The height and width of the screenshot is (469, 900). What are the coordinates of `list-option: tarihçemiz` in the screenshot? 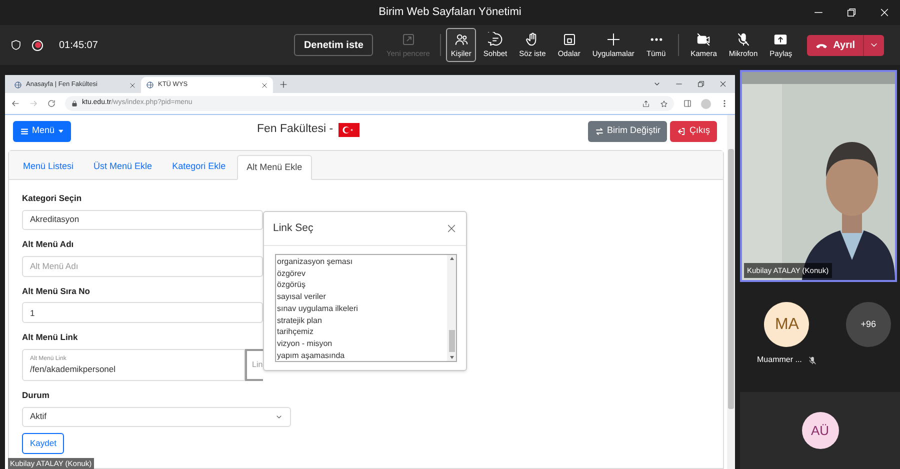 It's located at (362, 332).